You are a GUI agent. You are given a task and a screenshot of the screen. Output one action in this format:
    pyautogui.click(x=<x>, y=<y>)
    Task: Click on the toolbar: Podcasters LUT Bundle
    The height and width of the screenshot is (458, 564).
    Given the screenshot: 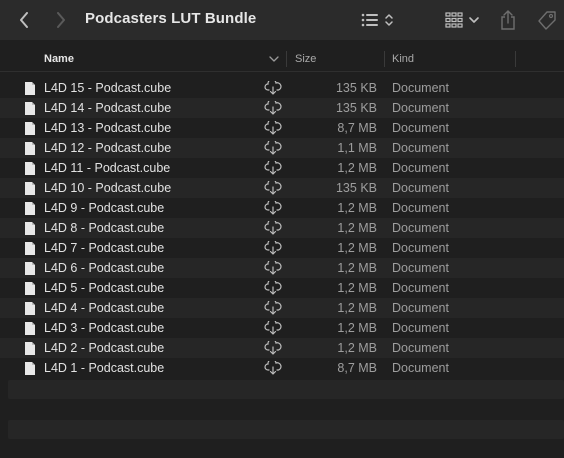 What is the action you would take?
    pyautogui.click(x=282, y=20)
    